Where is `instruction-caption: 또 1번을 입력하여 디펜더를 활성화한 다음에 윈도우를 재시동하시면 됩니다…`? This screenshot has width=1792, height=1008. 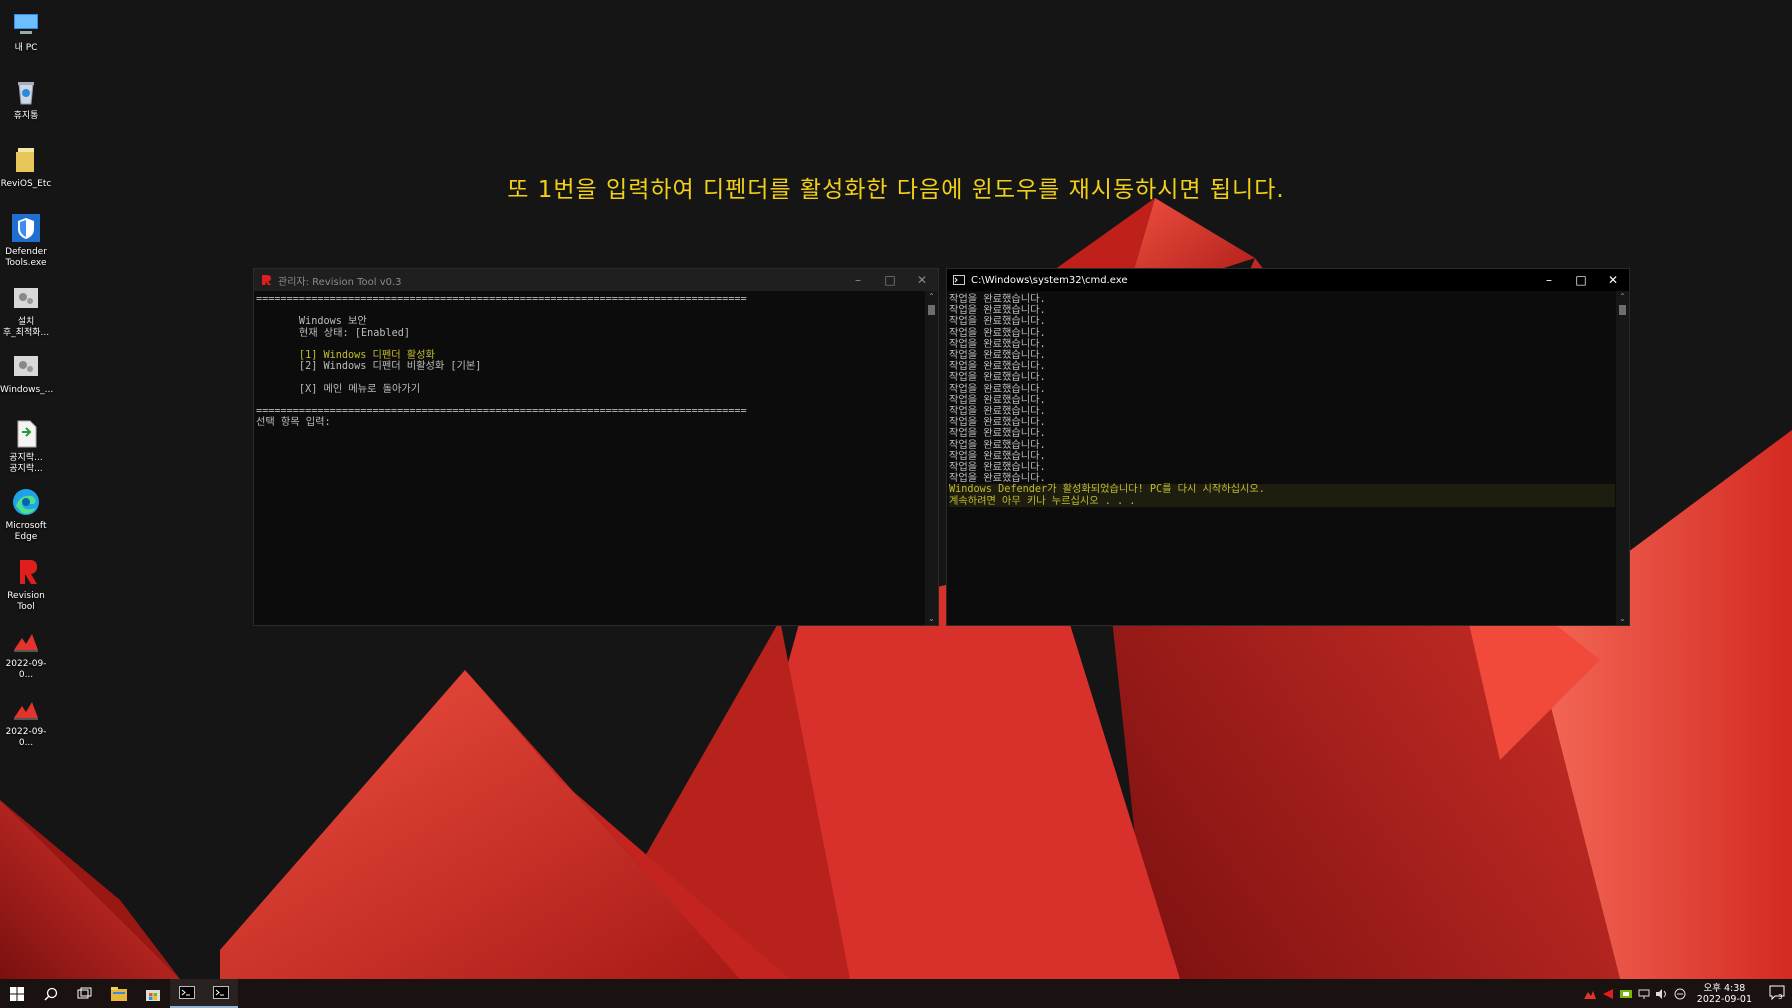 instruction-caption: 또 1번을 입력하여 디펜더를 활성화한 다음에 윈도우를 재시동하시면 됩니다… is located at coordinates (896, 190).